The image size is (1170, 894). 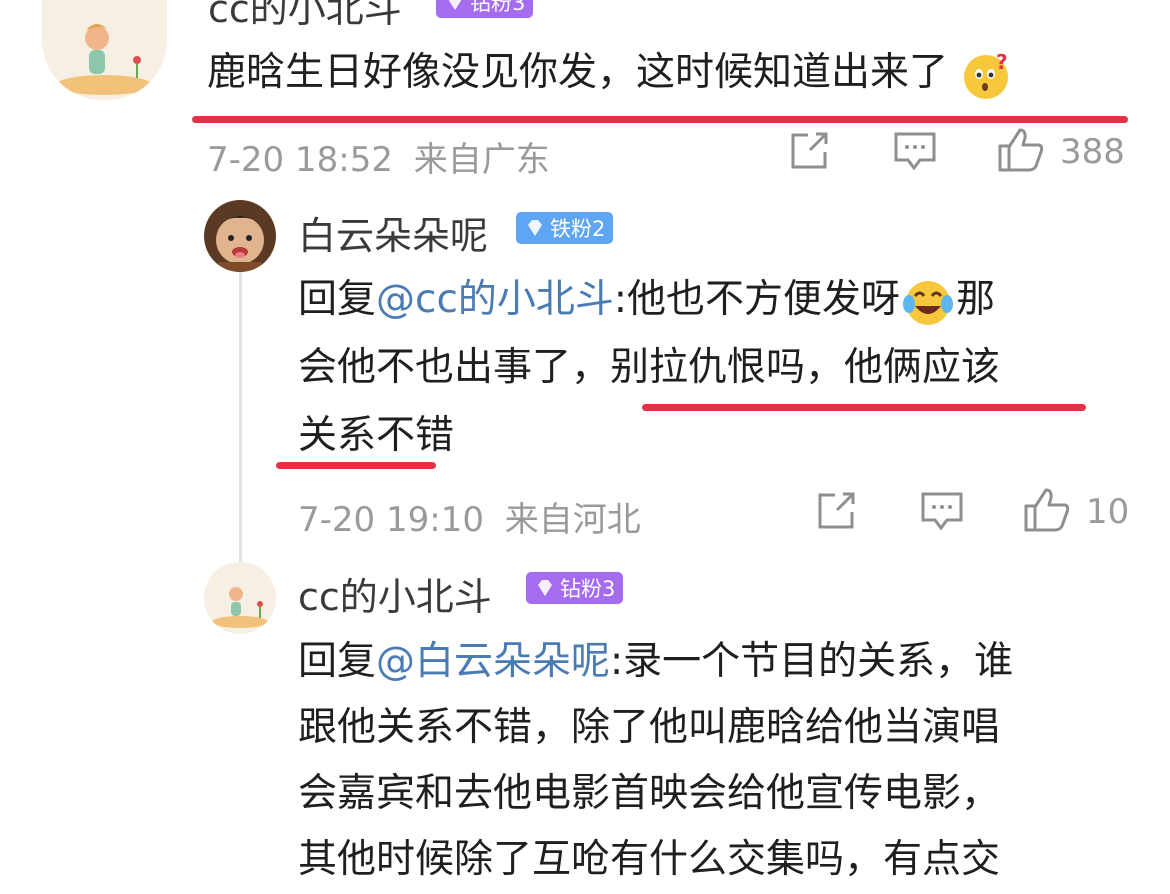 I want to click on reply-text: 回复@cc的小北斗:他也不方便发呀 那, so click(x=646, y=300).